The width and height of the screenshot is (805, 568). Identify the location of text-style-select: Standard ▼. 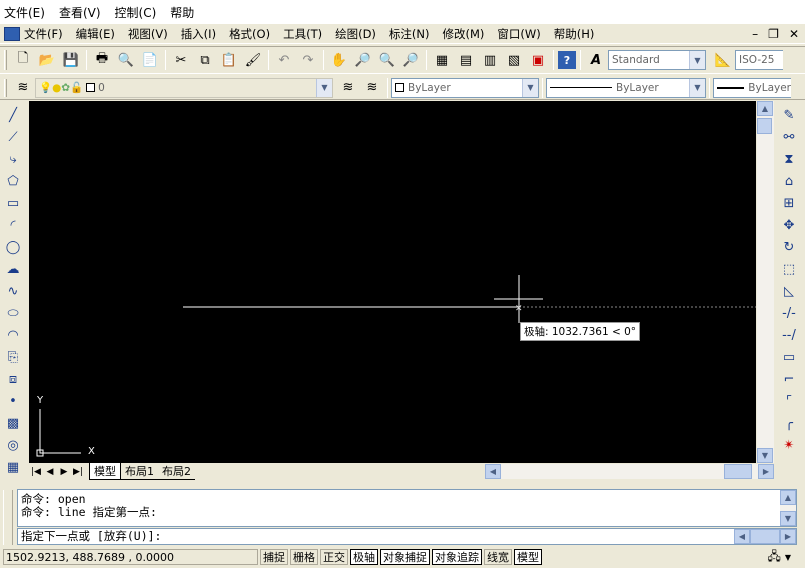
(657, 60).